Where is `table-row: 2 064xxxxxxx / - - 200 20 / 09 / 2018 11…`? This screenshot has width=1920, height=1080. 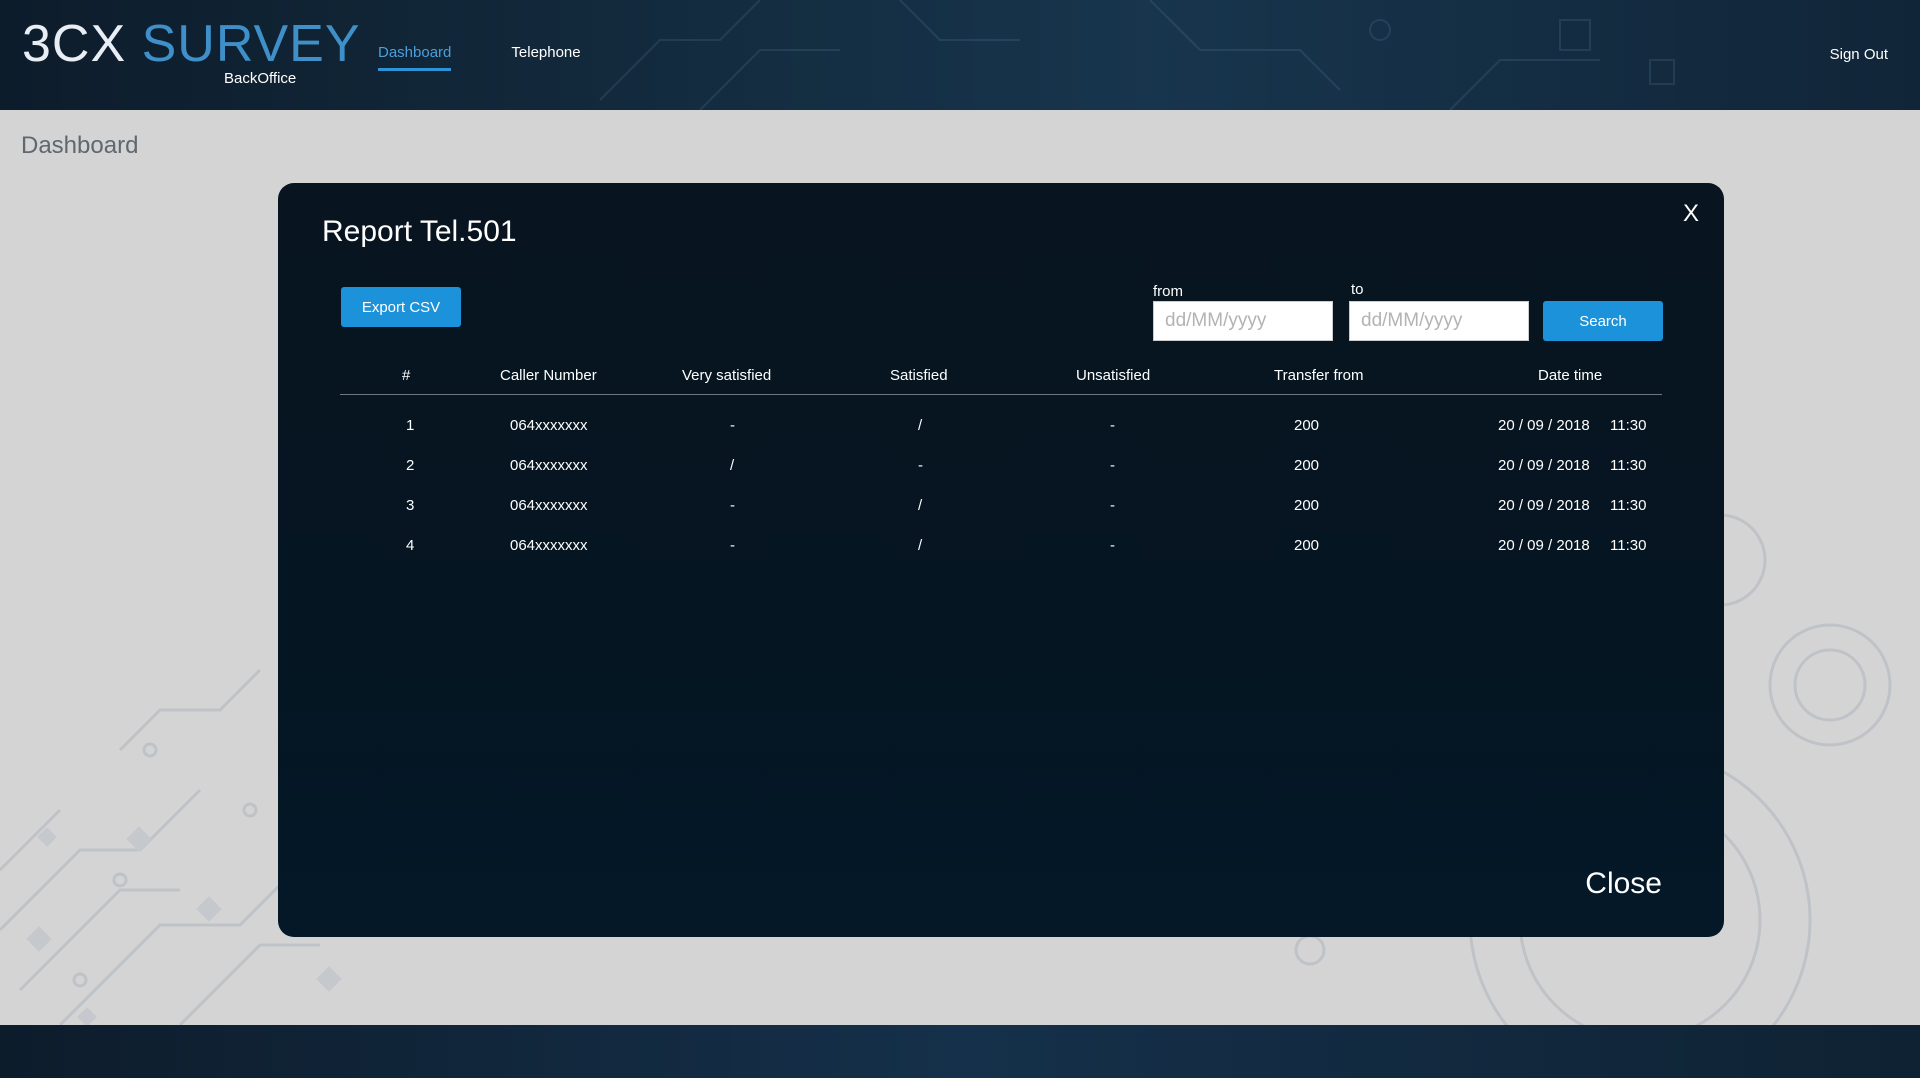 table-row: 2 064xxxxxxx / - - 200 20 / 09 / 2018 11… is located at coordinates (1001, 465).